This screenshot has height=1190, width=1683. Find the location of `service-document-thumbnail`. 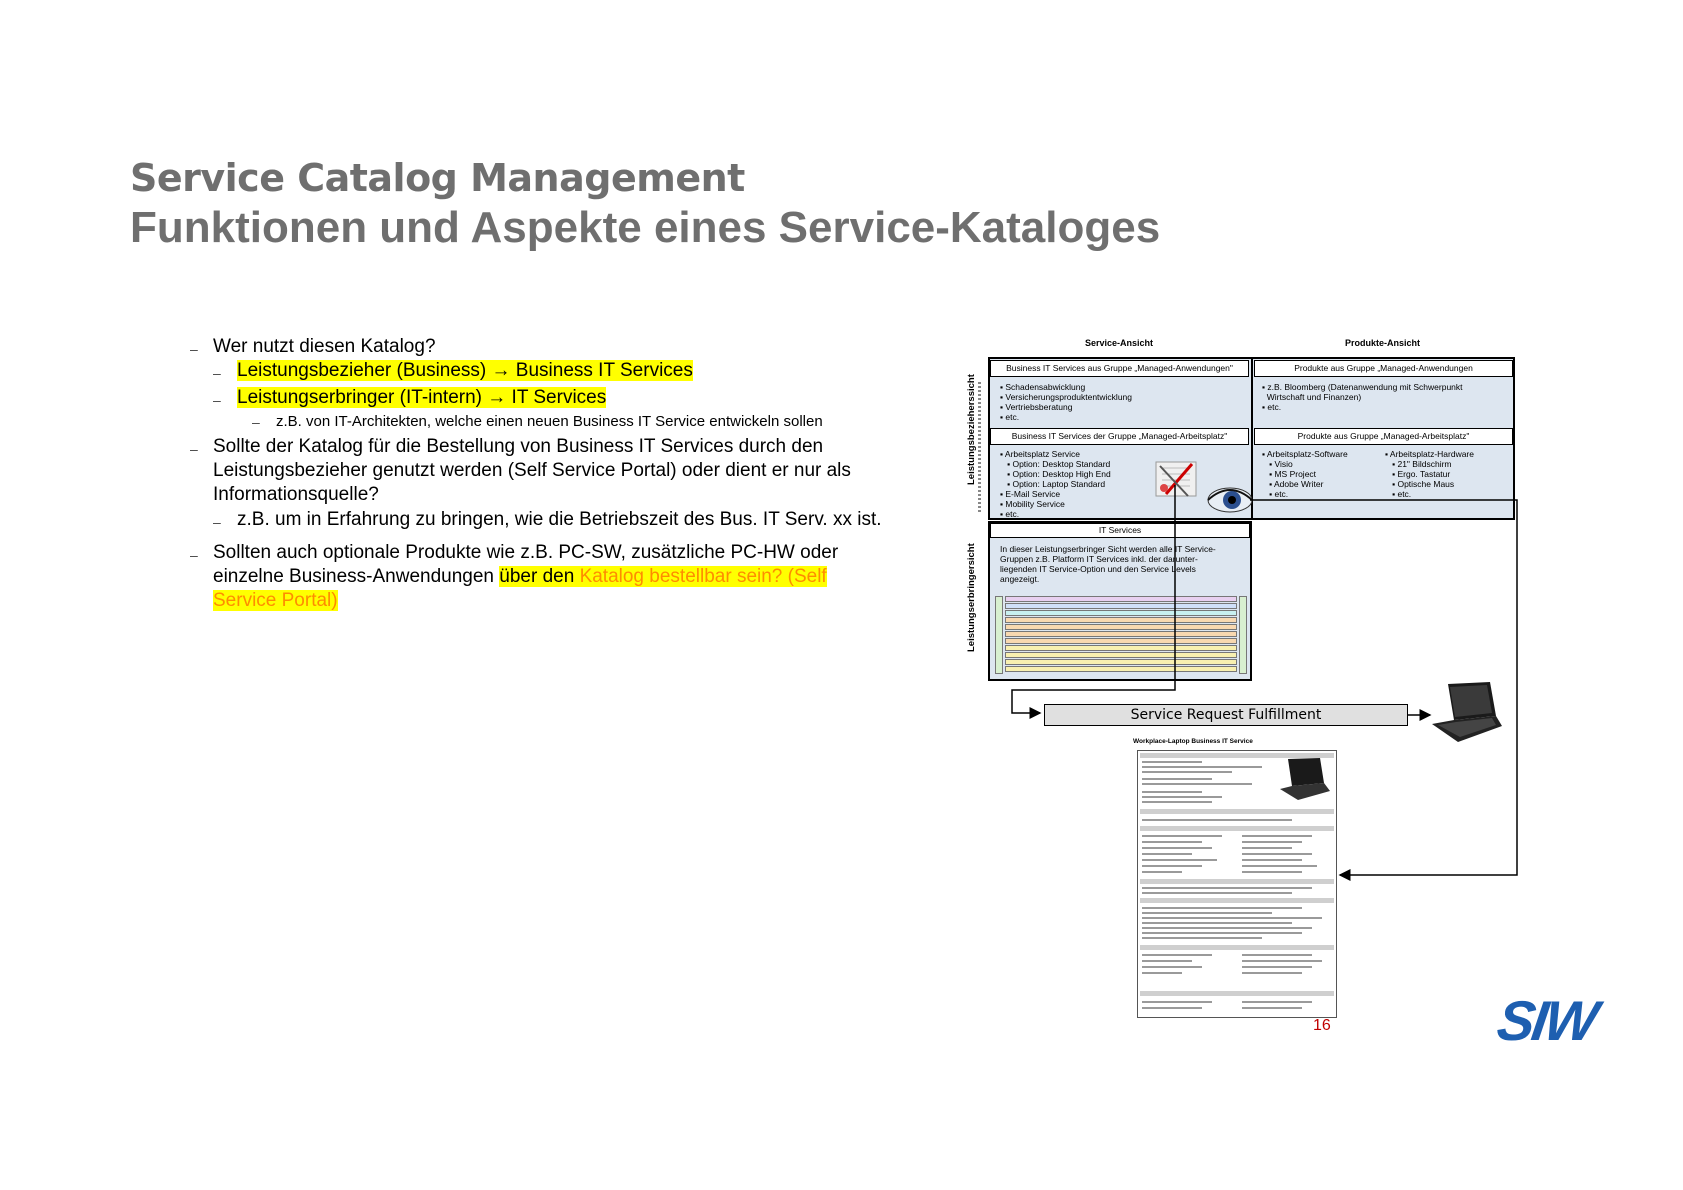

service-document-thumbnail is located at coordinates (1237, 884).